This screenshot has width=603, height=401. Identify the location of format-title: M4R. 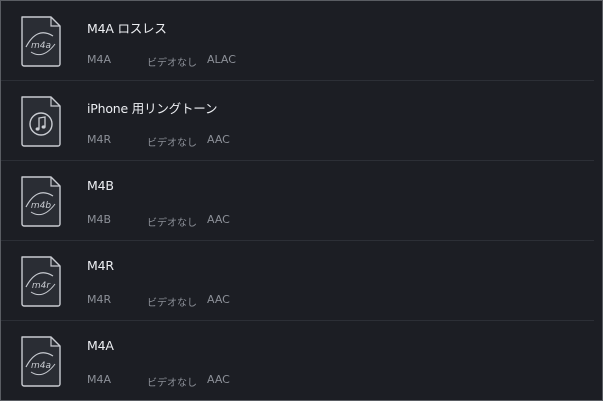
(100, 265).